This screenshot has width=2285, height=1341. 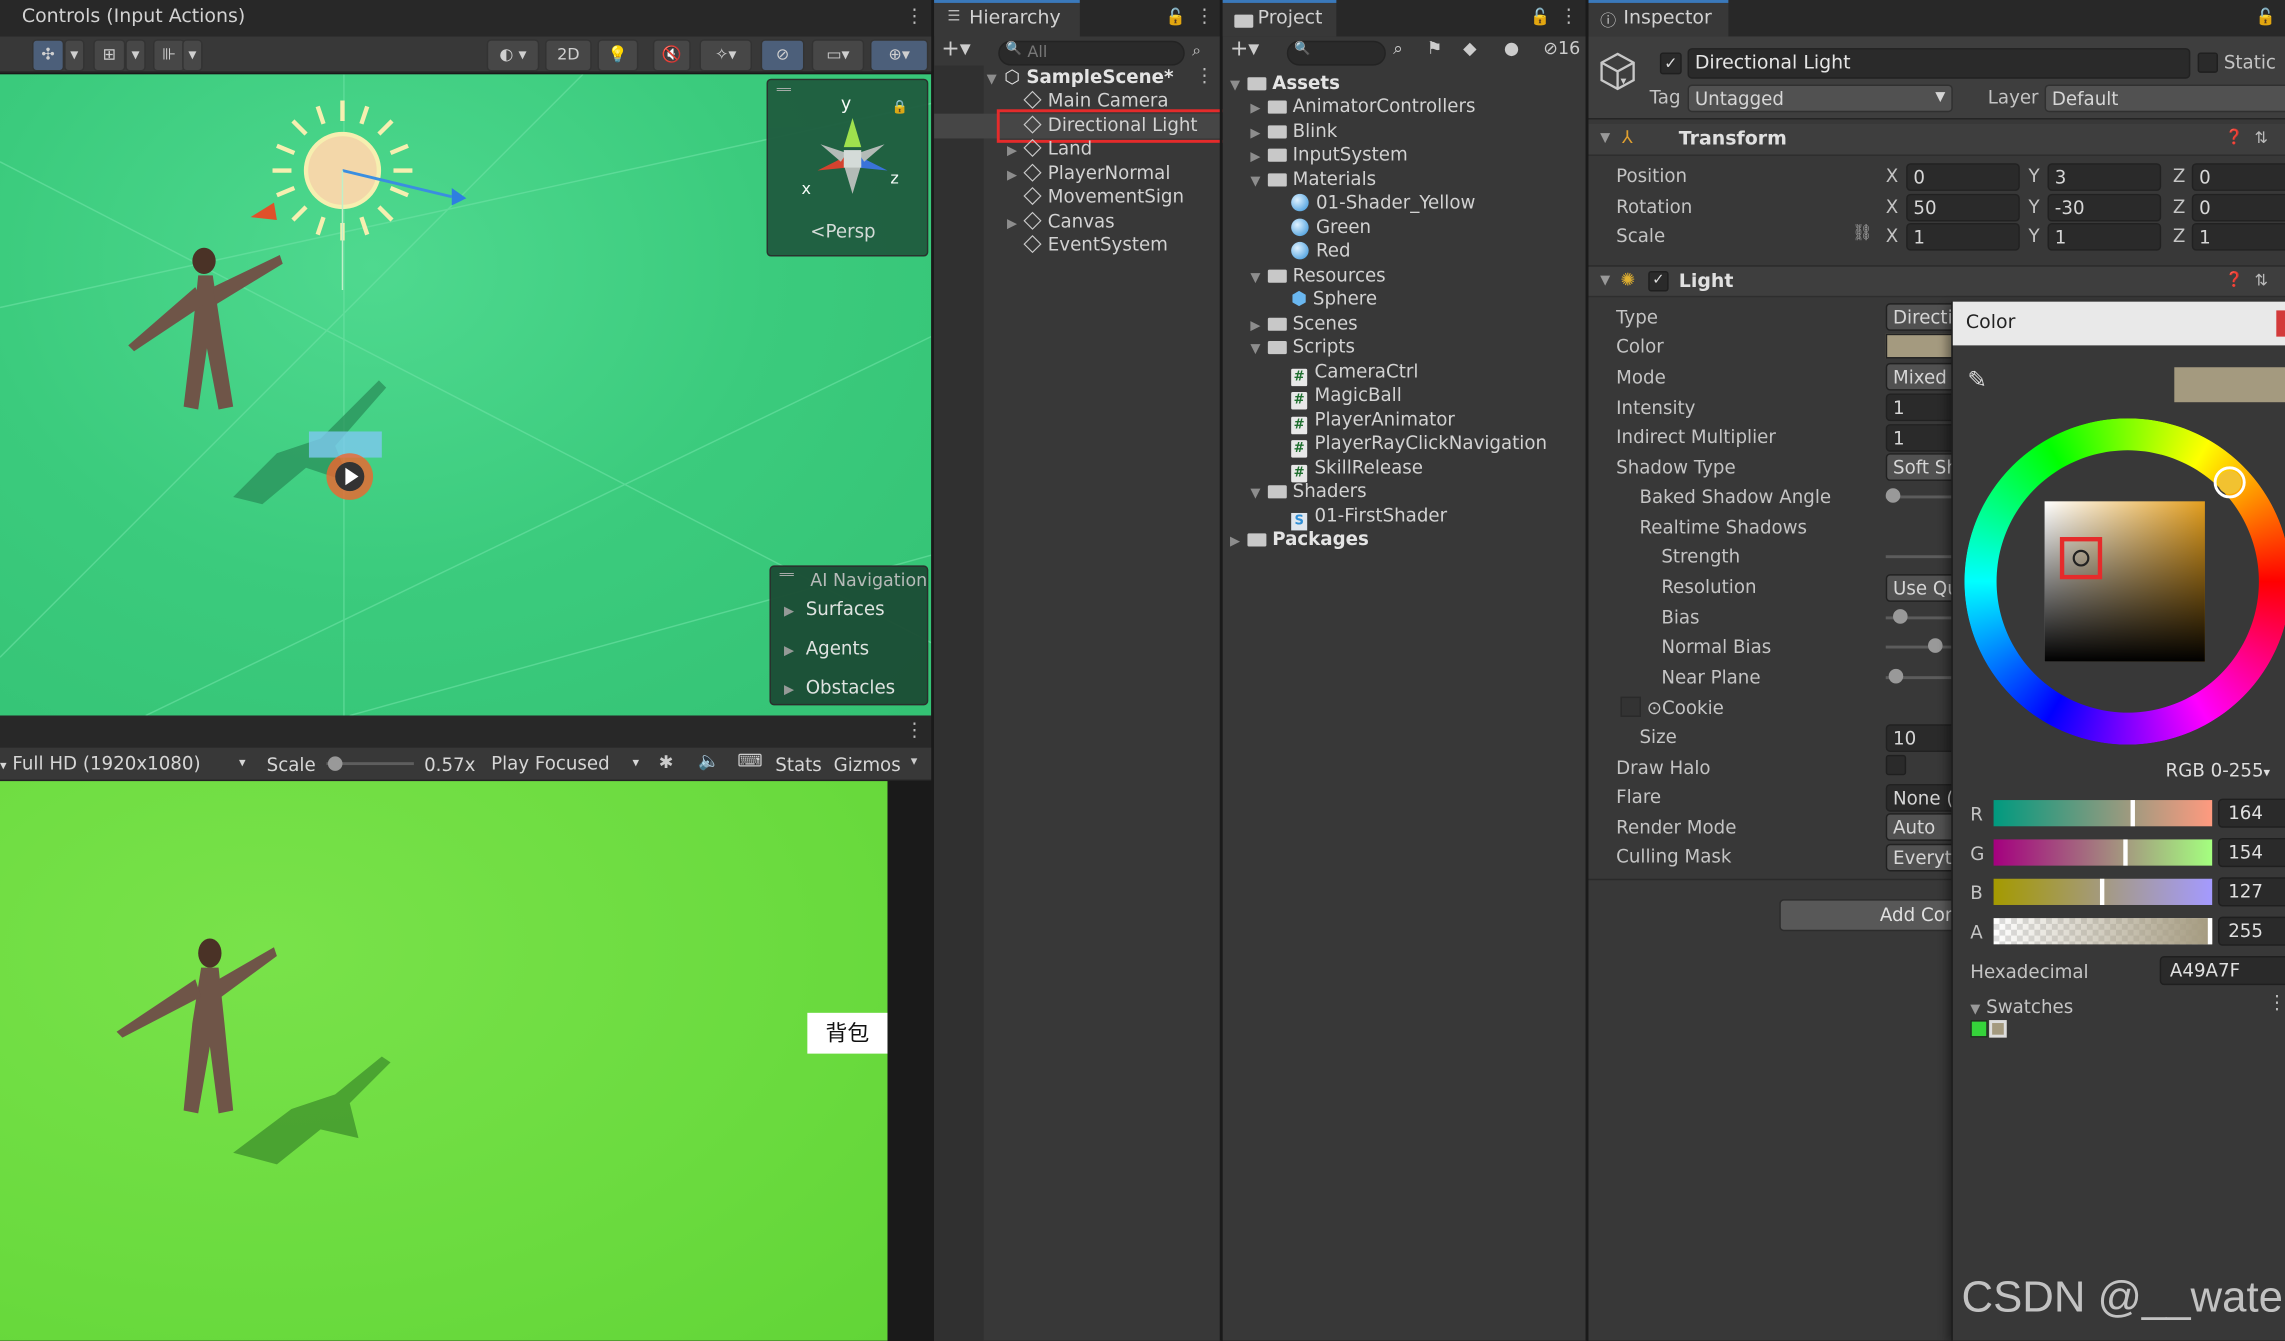 What do you see at coordinates (1088, 174) in the screenshot?
I see `hierarchy-item-playernormal: ▶ PlayerNormal` at bounding box center [1088, 174].